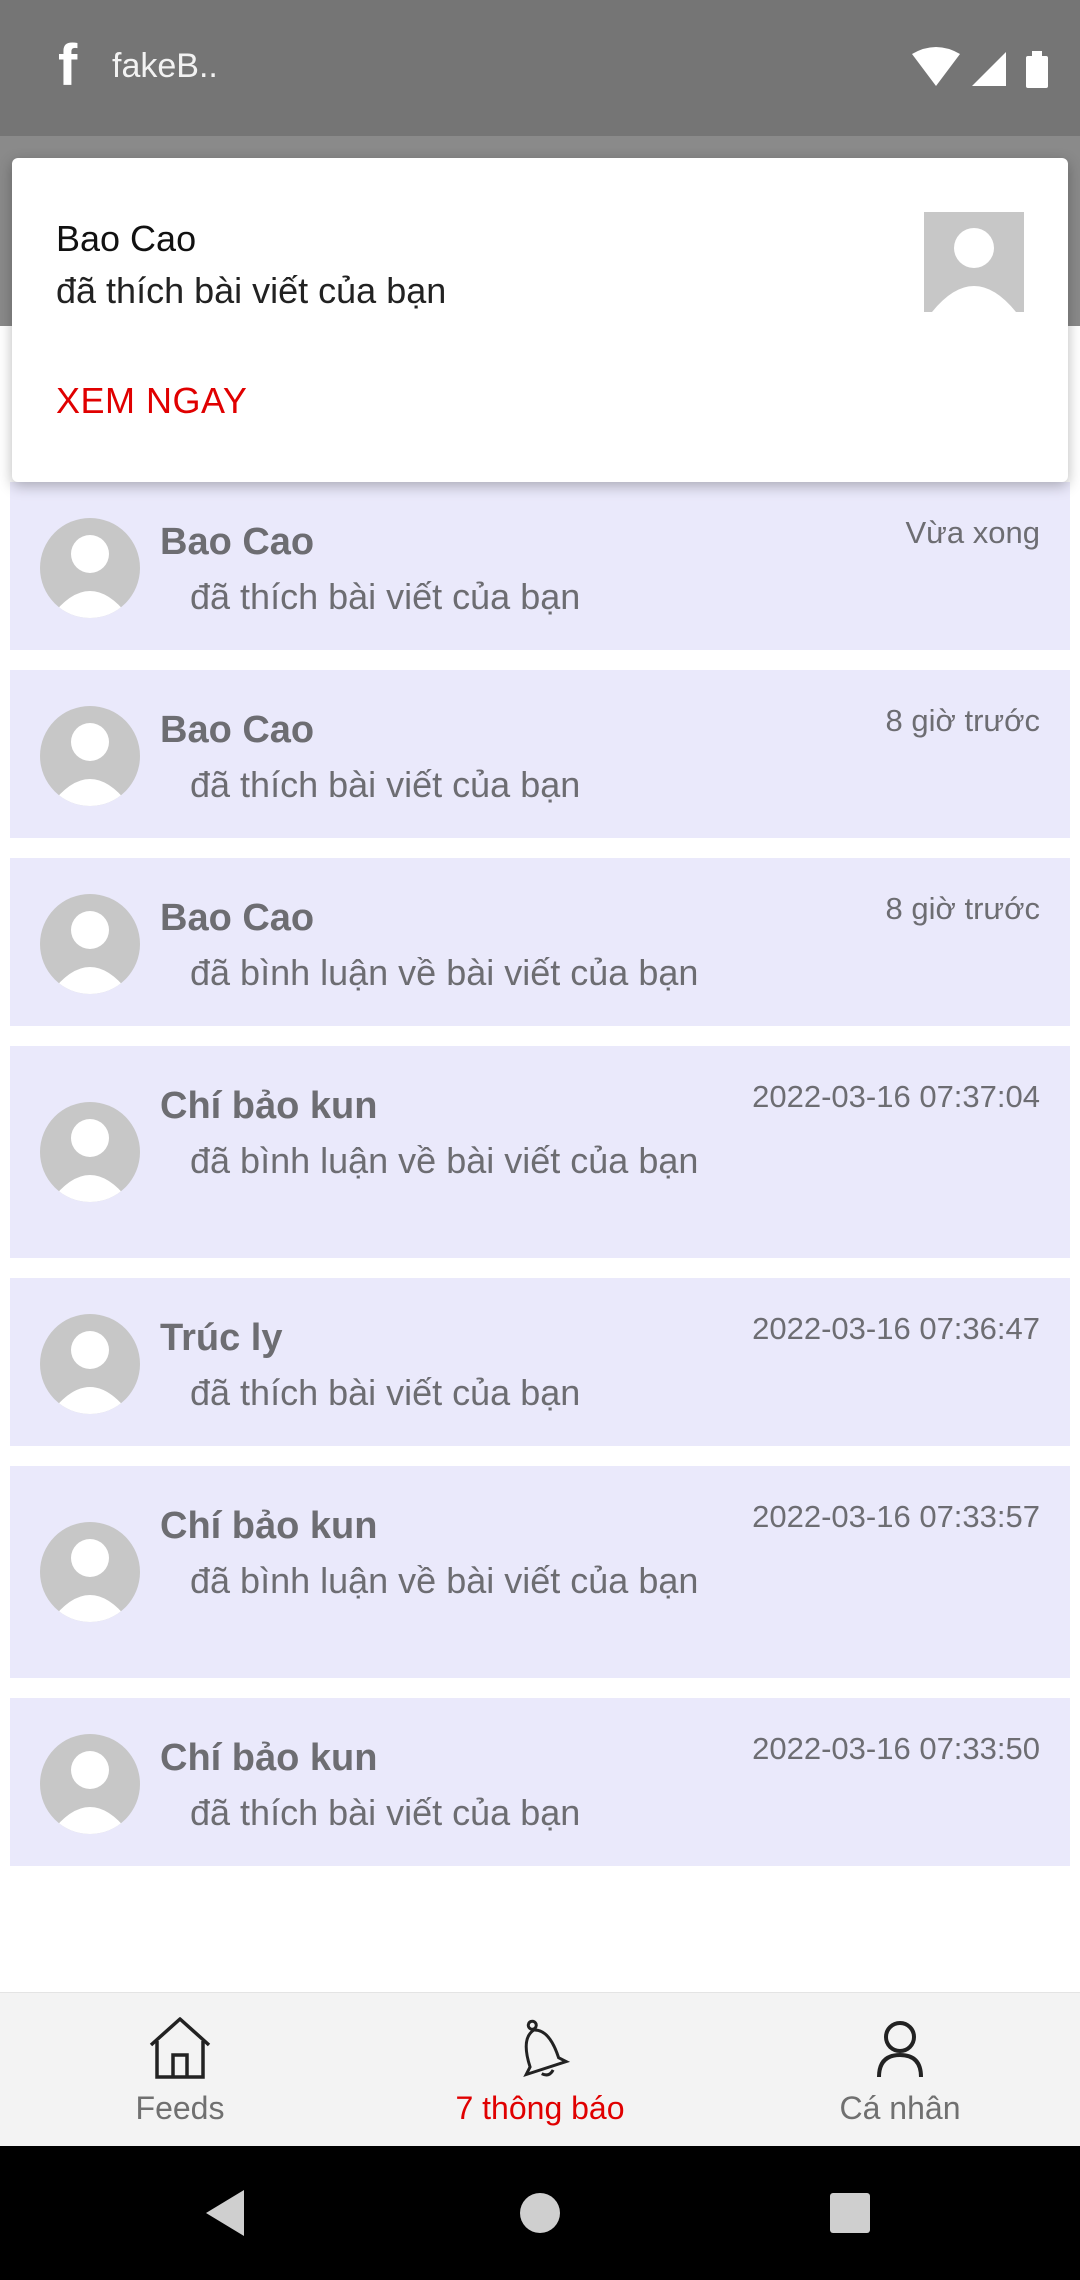 This screenshot has width=1080, height=2280. I want to click on system-nav-bar, so click(540, 2213).